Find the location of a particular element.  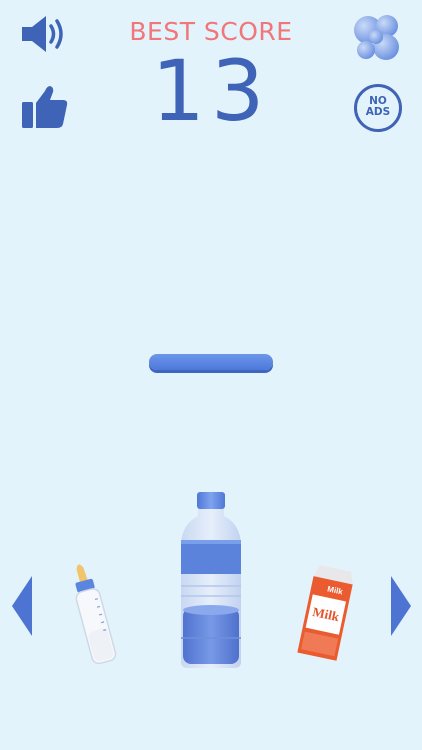

baby-bottle-option is located at coordinates (95, 615).